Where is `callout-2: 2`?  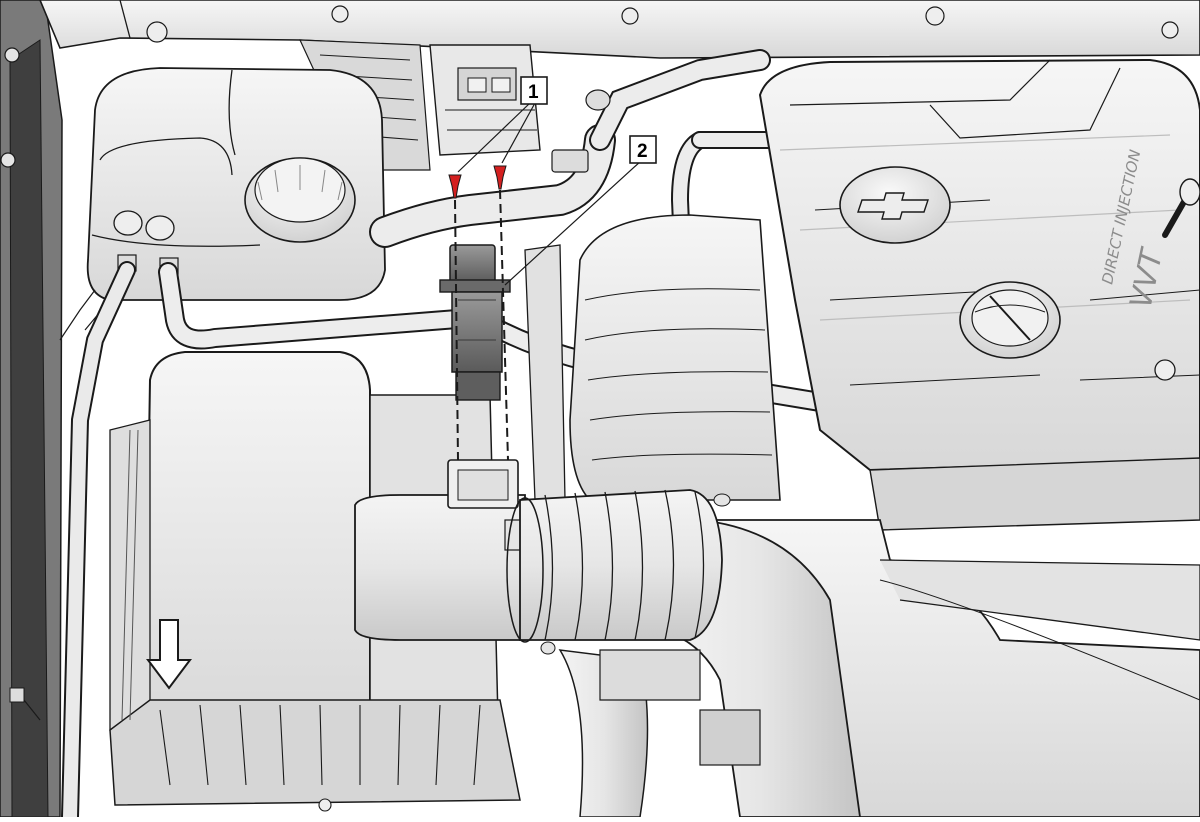
callout-2: 2 is located at coordinates (643, 149).